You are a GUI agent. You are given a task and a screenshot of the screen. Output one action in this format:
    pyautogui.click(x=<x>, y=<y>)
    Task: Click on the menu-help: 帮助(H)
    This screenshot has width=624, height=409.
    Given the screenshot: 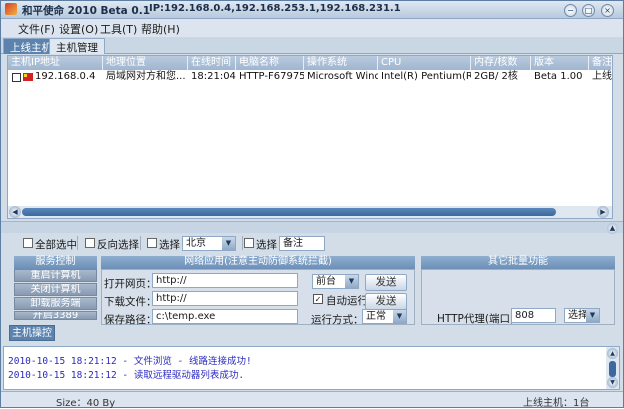 What is the action you would take?
    pyautogui.click(x=160, y=29)
    